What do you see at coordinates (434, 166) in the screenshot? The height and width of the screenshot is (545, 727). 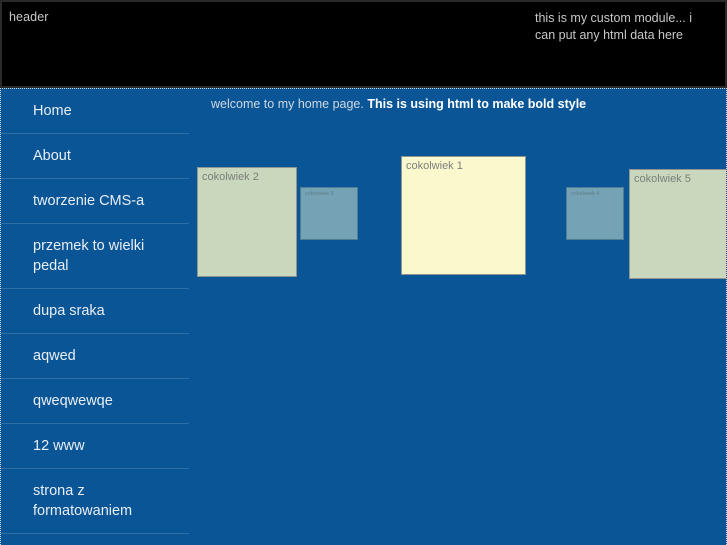 I see `content-box-label: cokolwiek 1` at bounding box center [434, 166].